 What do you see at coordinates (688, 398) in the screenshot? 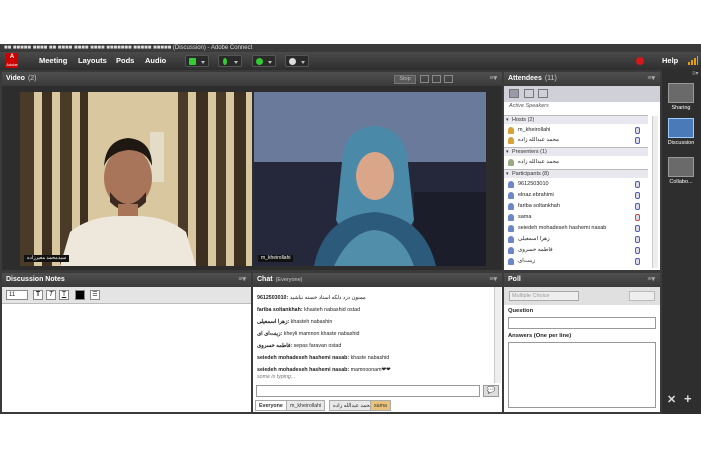
I see `add-layout-icon: +` at bounding box center [688, 398].